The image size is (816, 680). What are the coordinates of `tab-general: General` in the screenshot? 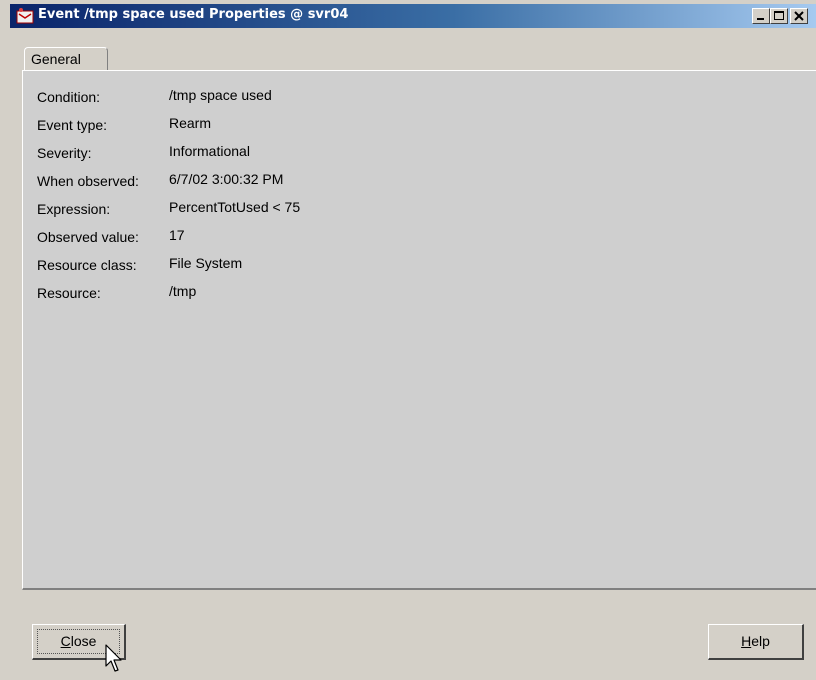 It's located at (66, 59).